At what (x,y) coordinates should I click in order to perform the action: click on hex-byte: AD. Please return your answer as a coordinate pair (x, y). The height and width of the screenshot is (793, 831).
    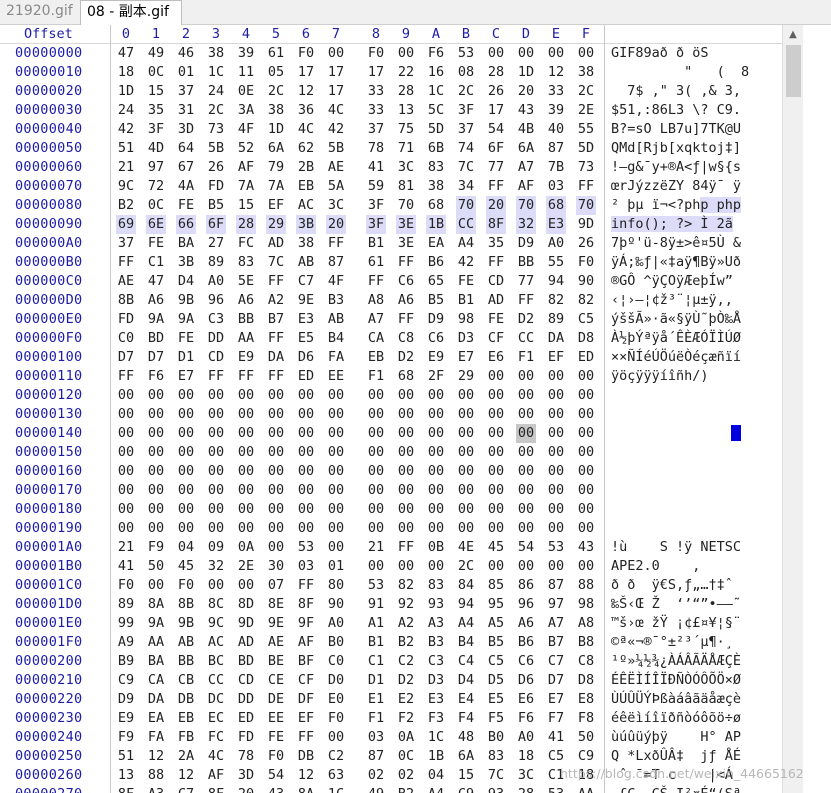
    Looking at the image, I should click on (246, 642).